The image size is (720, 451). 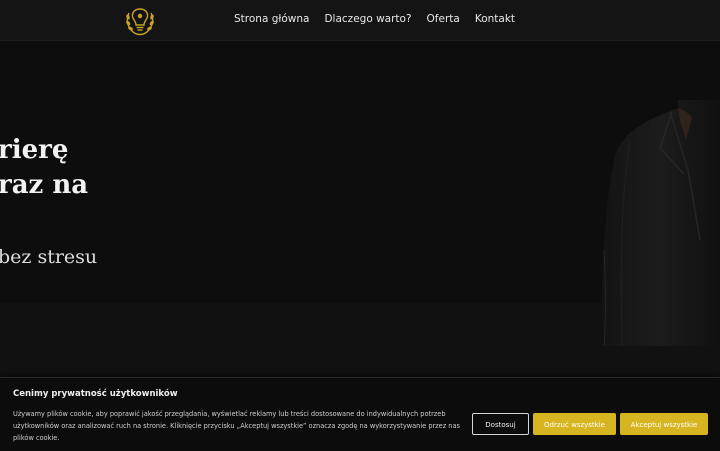 What do you see at coordinates (660, 223) in the screenshot?
I see `hero-suit-image` at bounding box center [660, 223].